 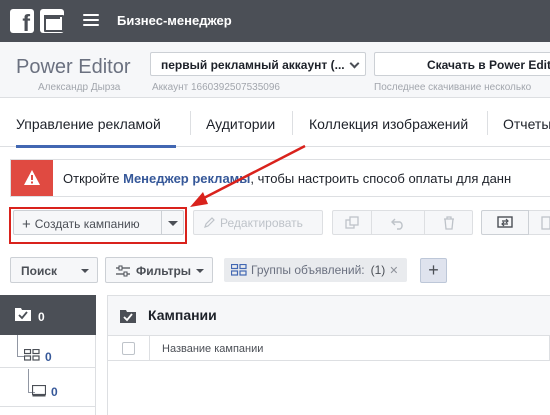 What do you see at coordinates (93, 178) in the screenshot?
I see `alert-prefix: Откройте` at bounding box center [93, 178].